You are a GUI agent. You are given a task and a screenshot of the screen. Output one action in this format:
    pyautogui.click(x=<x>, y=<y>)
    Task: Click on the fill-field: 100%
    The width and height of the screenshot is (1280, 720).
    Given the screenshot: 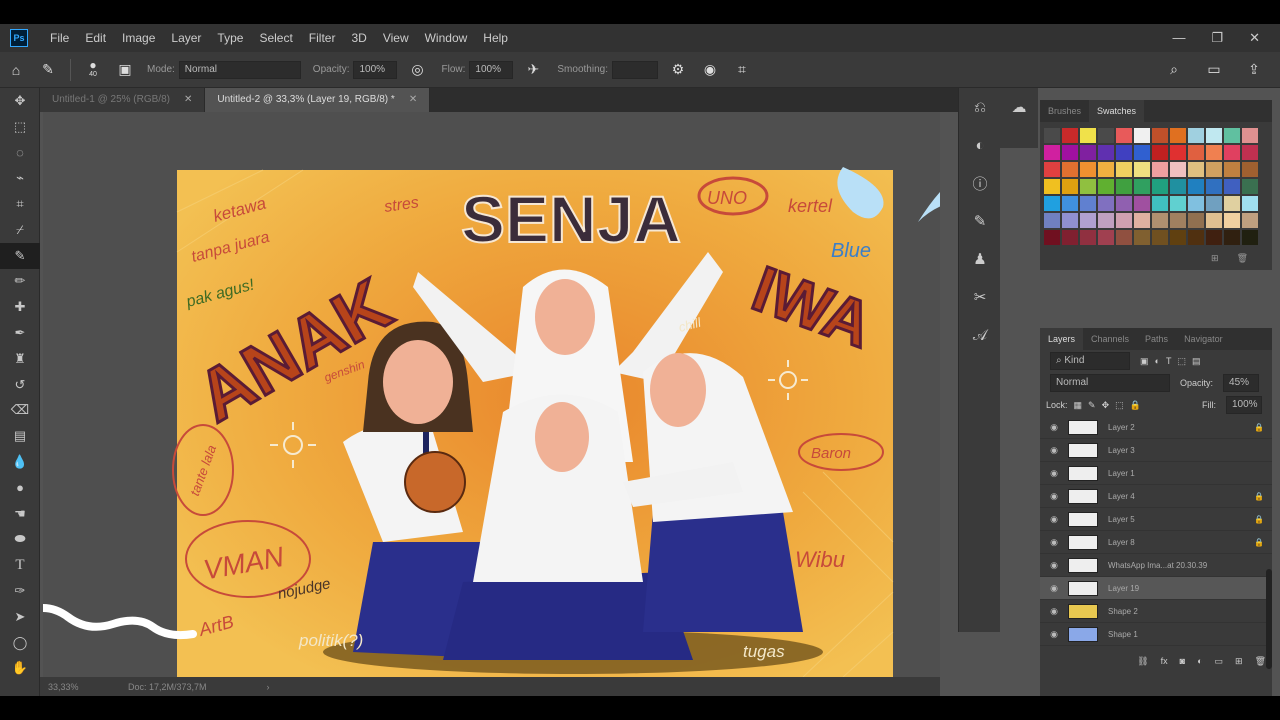 What is the action you would take?
    pyautogui.click(x=1244, y=405)
    